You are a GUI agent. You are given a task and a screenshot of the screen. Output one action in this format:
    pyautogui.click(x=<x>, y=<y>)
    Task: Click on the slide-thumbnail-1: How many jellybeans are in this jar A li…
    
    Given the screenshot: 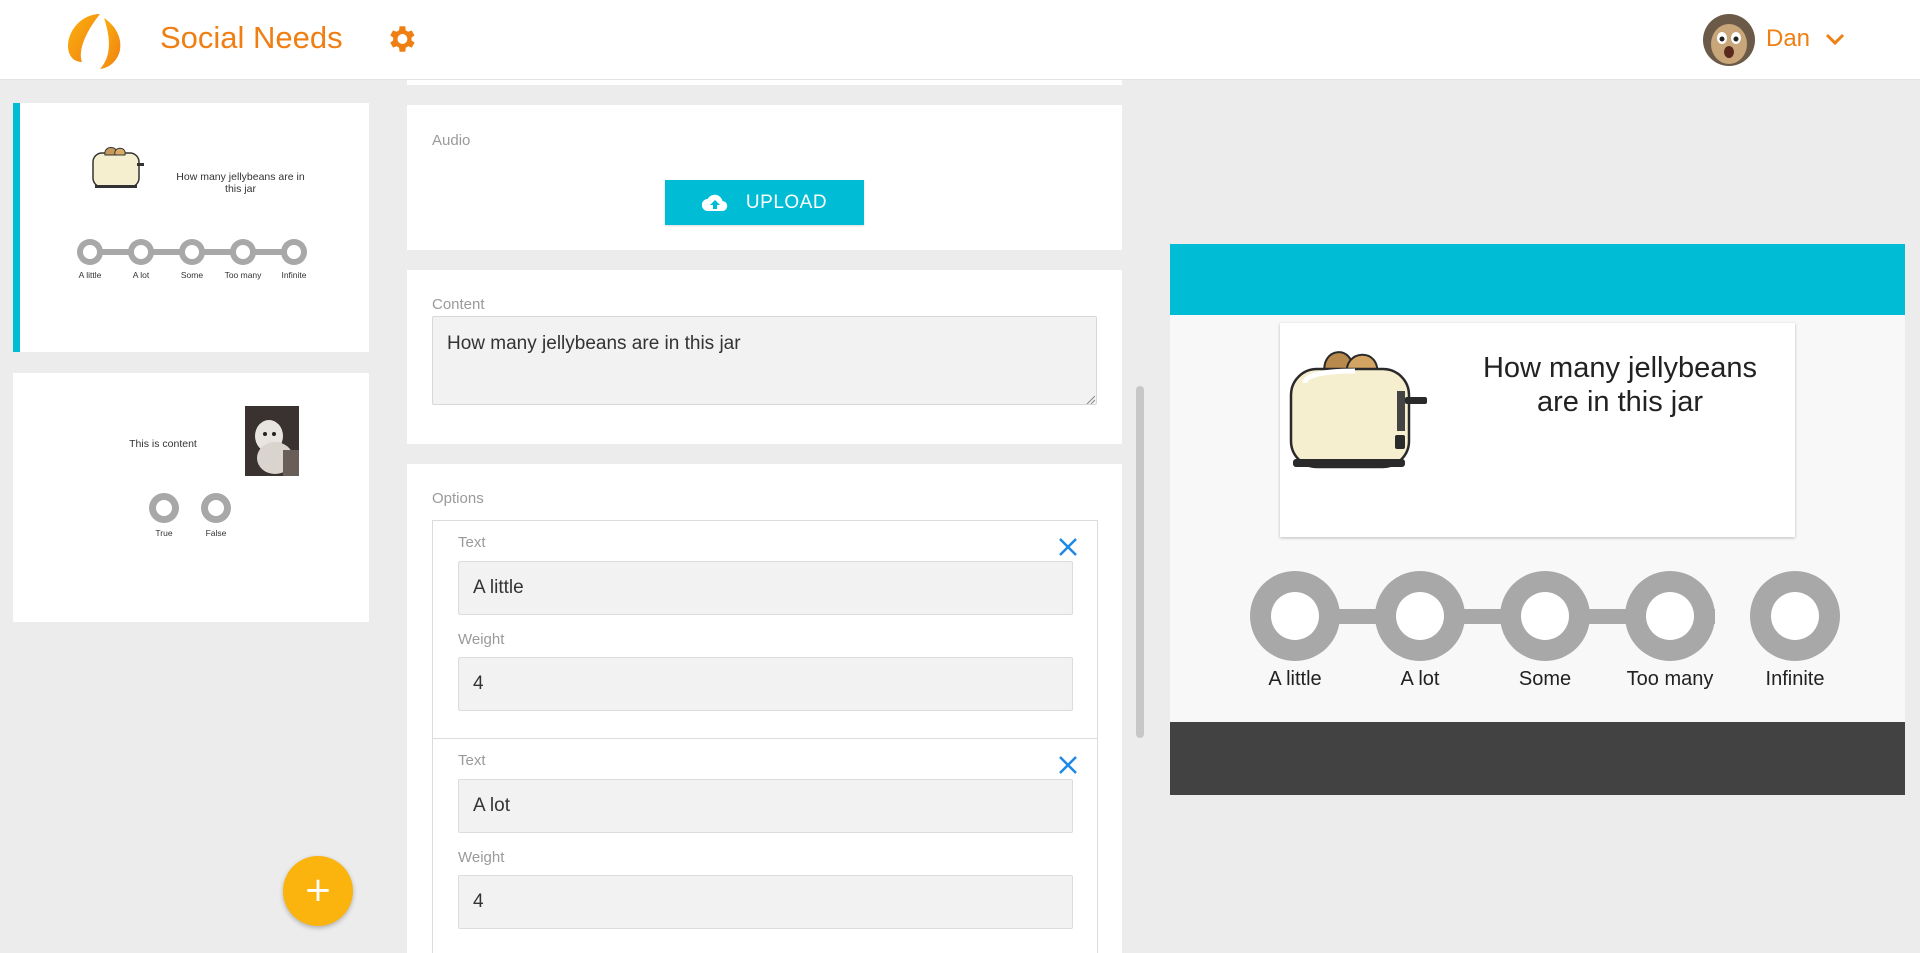 What is the action you would take?
    pyautogui.click(x=191, y=227)
    